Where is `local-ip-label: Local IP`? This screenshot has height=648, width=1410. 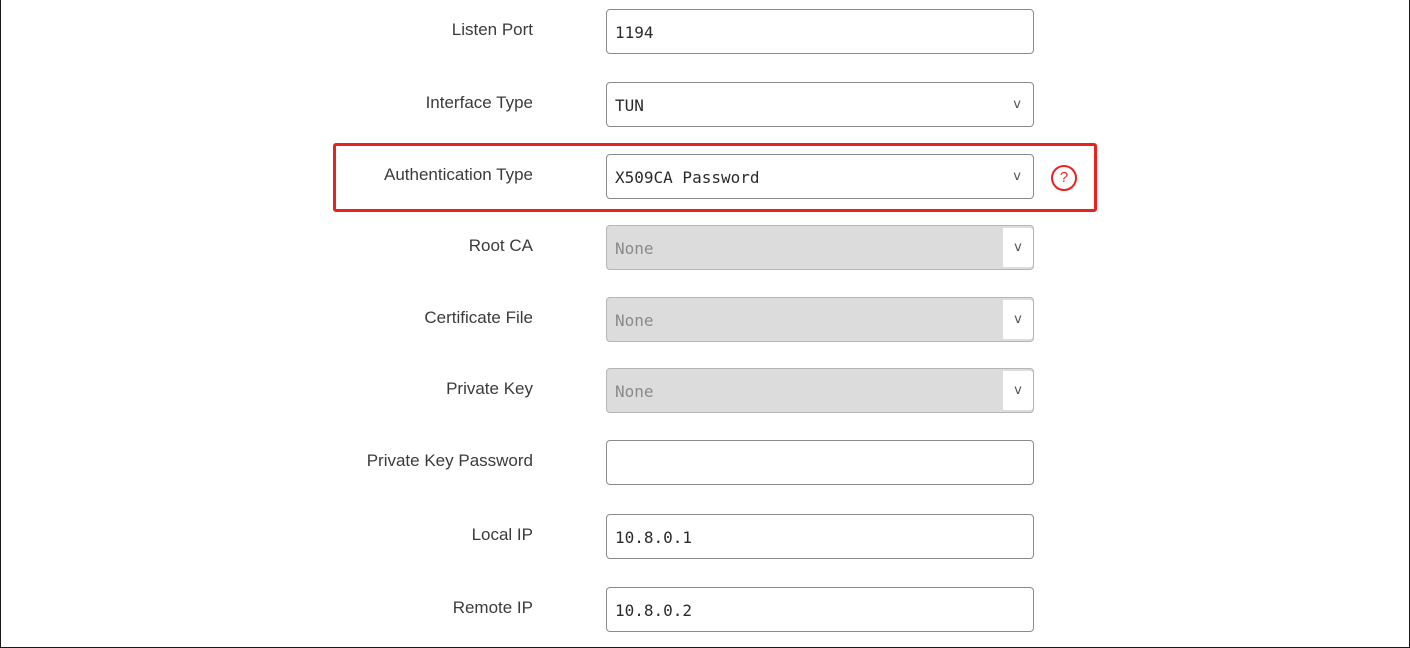
local-ip-label: Local IP is located at coordinates (502, 534).